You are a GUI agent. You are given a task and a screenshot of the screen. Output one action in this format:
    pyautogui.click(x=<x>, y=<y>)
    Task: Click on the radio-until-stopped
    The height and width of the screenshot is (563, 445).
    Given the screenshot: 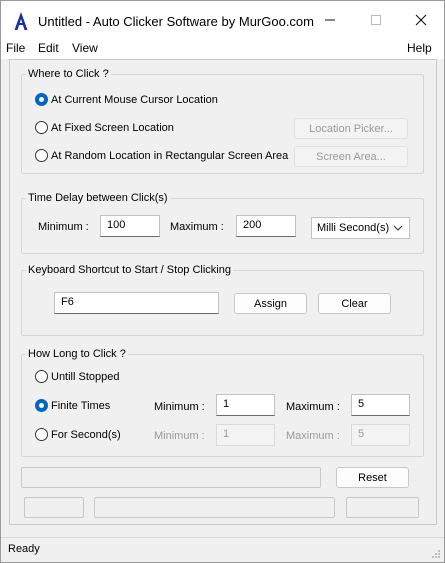 What is the action you would take?
    pyautogui.click(x=41, y=376)
    